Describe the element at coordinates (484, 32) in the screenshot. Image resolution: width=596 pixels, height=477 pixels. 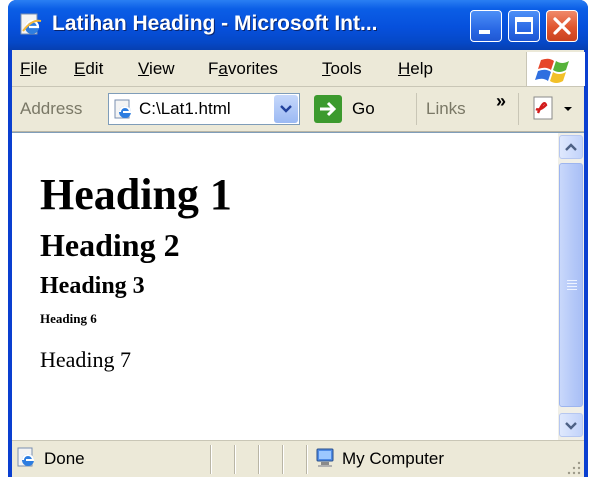
I see `minimize-icon` at that location.